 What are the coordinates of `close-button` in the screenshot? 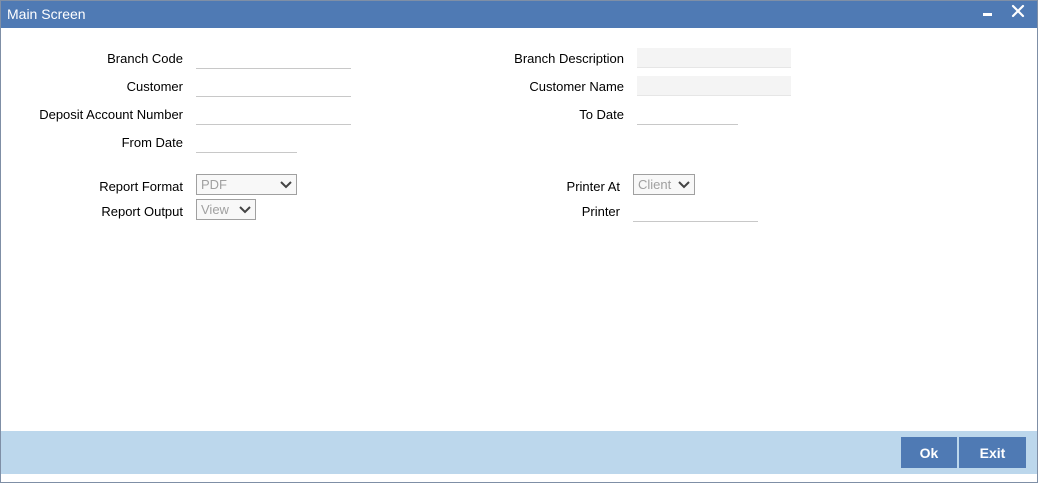 It's located at (1018, 12).